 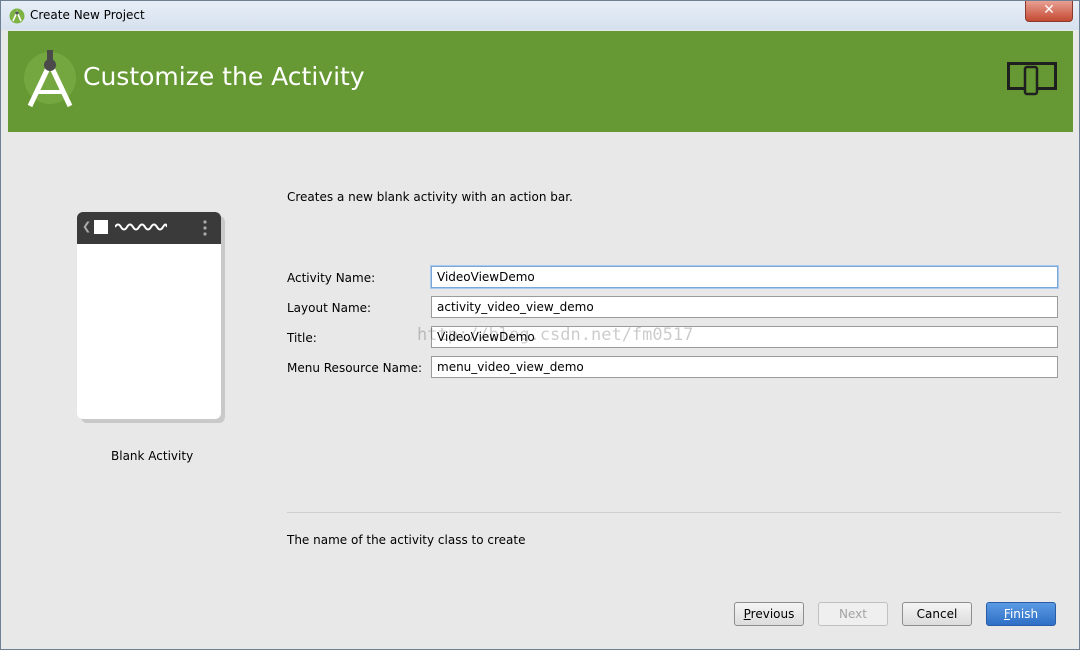 What do you see at coordinates (744, 307) in the screenshot?
I see `layout-name-input` at bounding box center [744, 307].